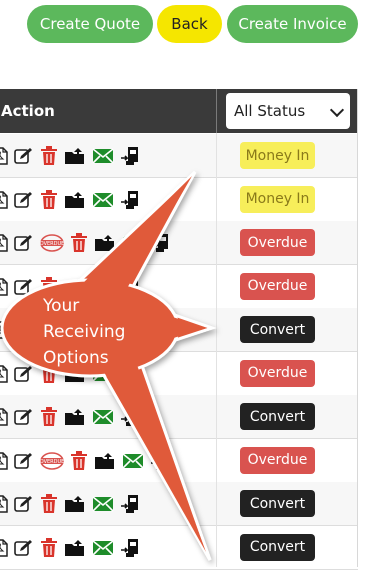  I want to click on table-header: Action All Status, so click(179, 111).